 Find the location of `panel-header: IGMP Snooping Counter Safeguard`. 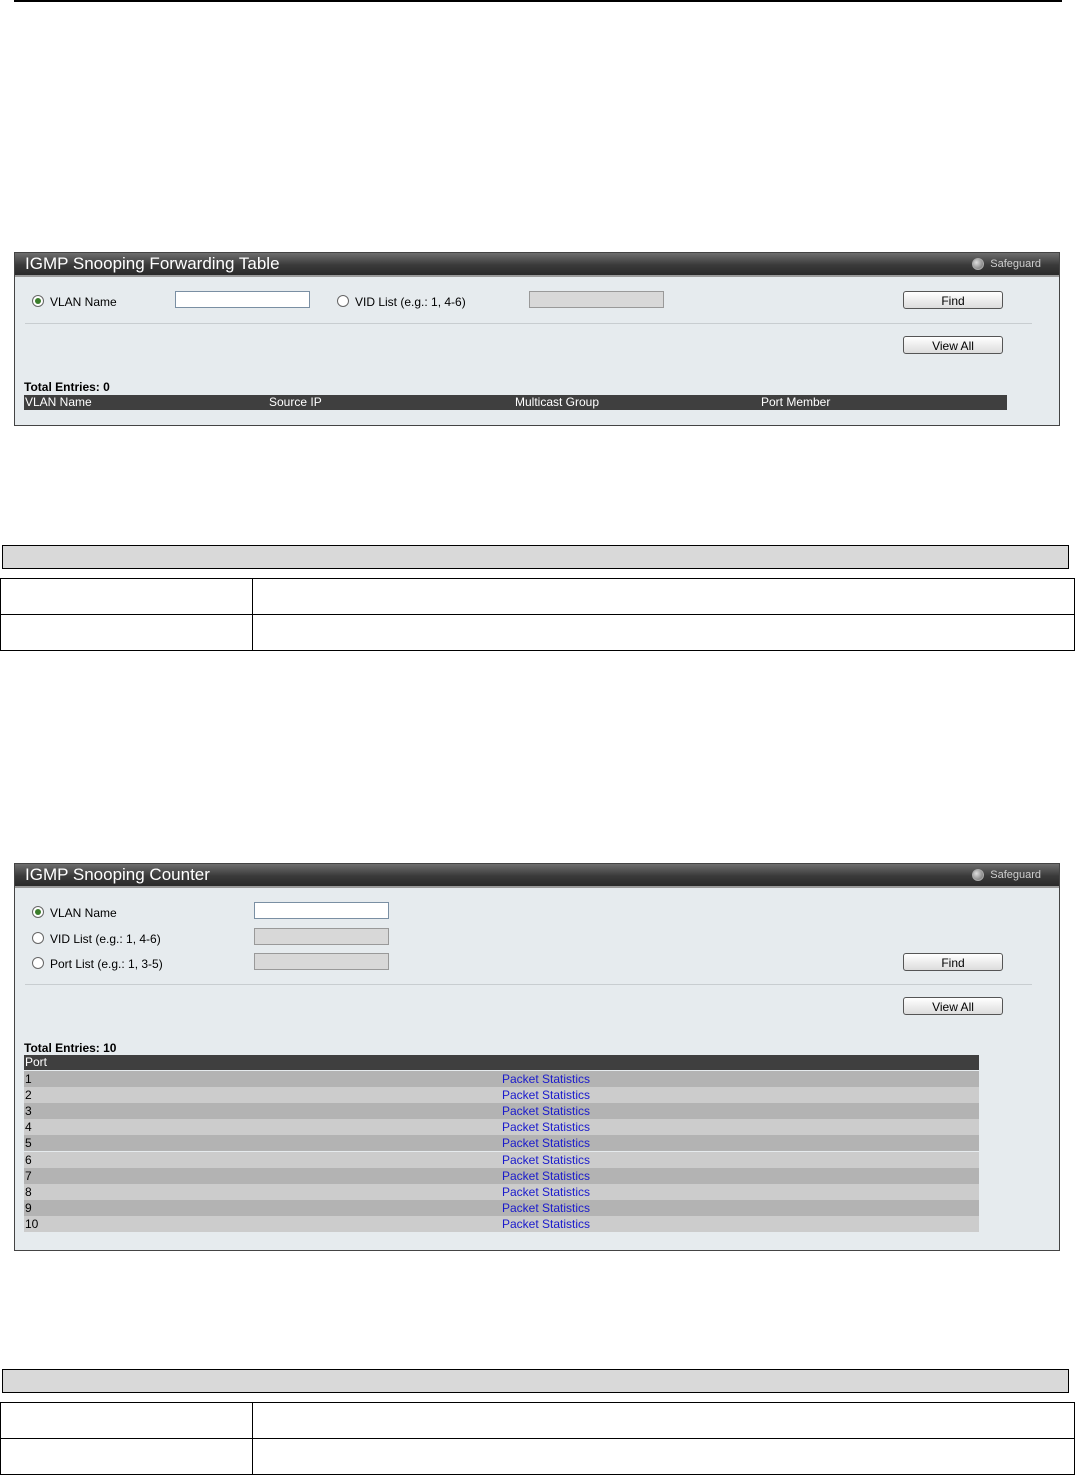

panel-header: IGMP Snooping Counter Safeguard is located at coordinates (537, 876).